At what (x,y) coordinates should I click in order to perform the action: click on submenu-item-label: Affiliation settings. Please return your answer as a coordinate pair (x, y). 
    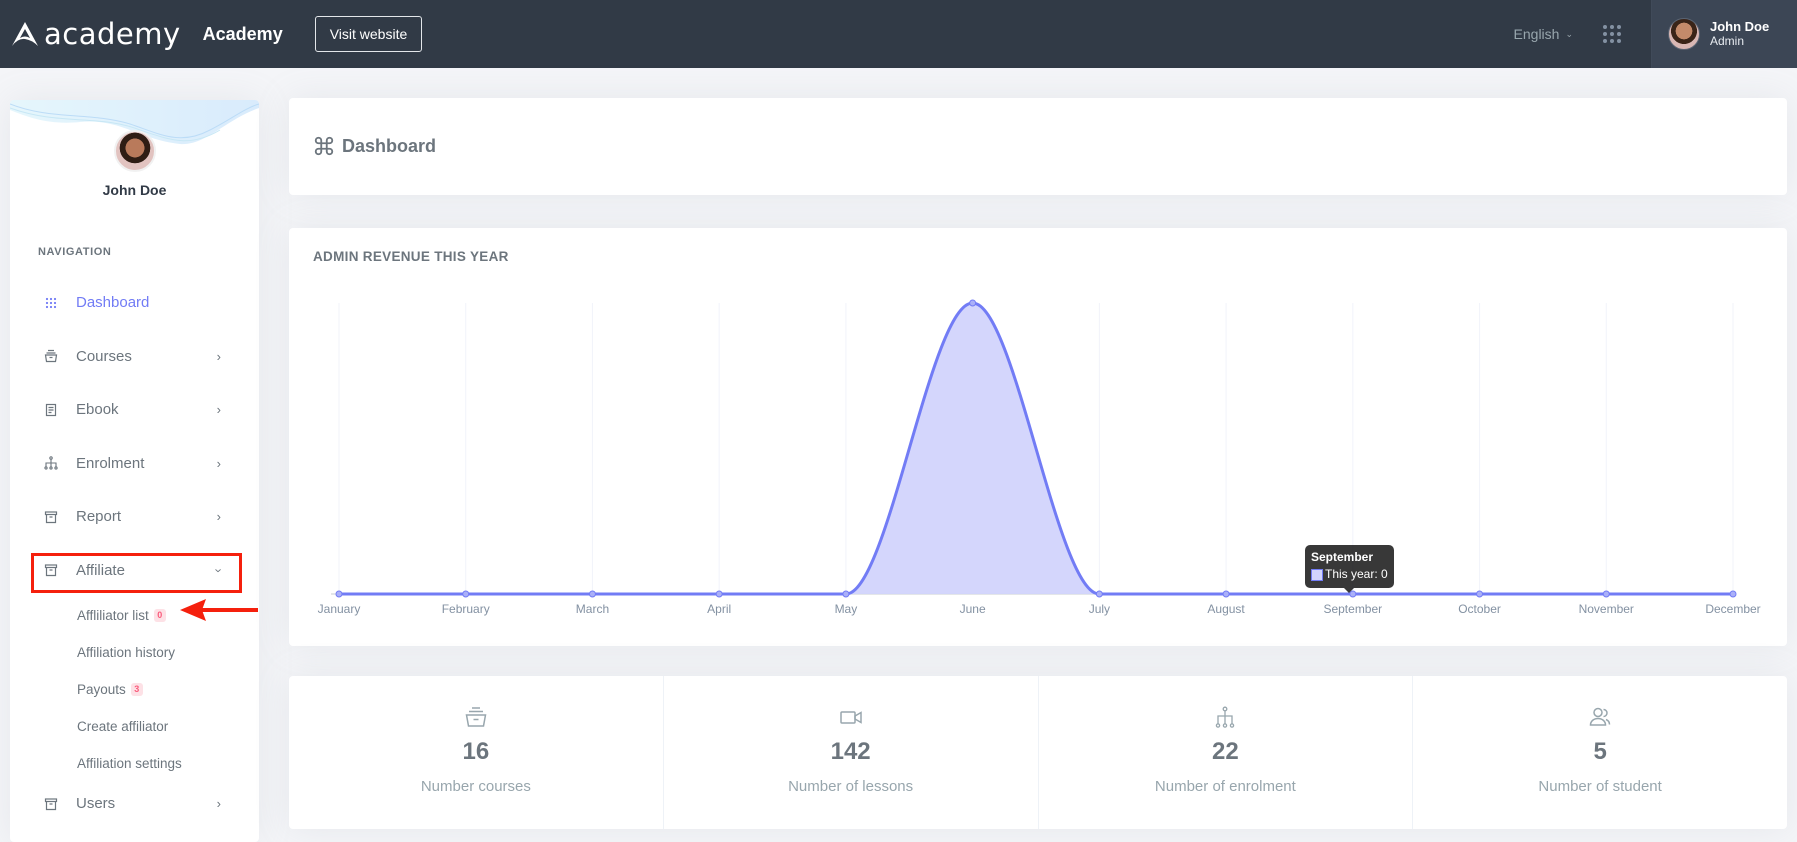
    Looking at the image, I should click on (129, 763).